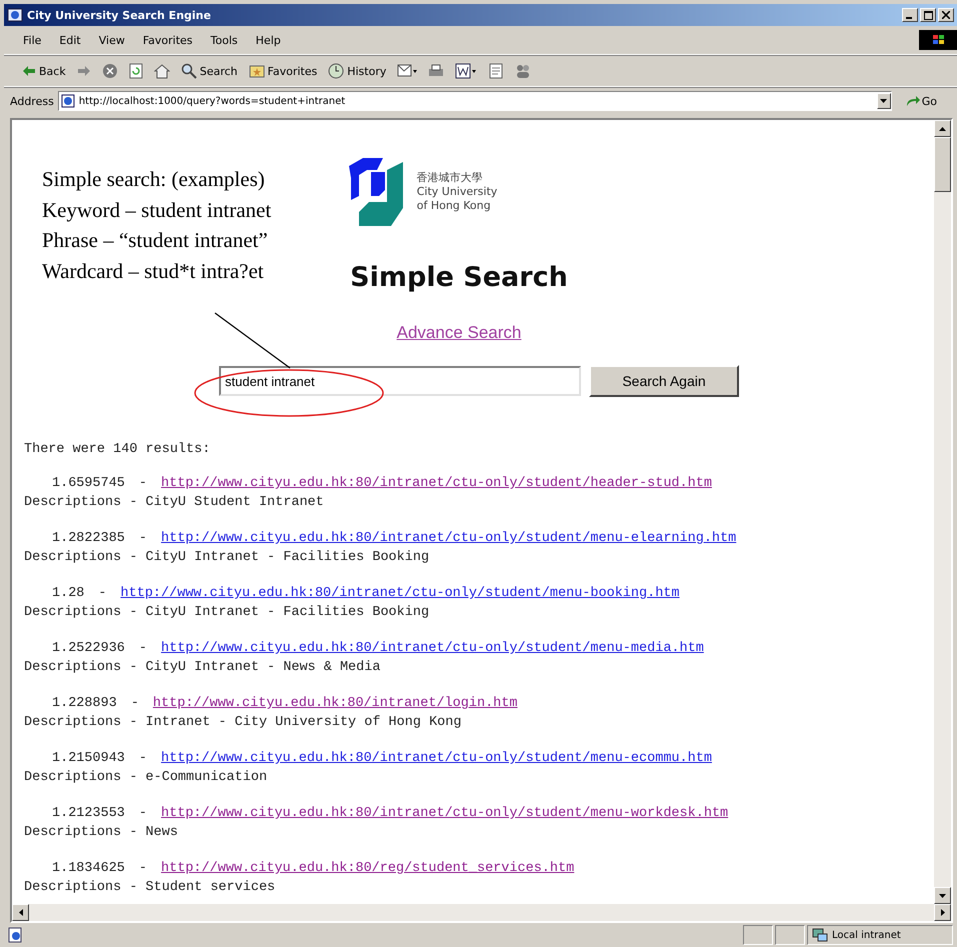 Image resolution: width=957 pixels, height=947 pixels. Describe the element at coordinates (32, 40) in the screenshot. I see `menu-item: File` at that location.